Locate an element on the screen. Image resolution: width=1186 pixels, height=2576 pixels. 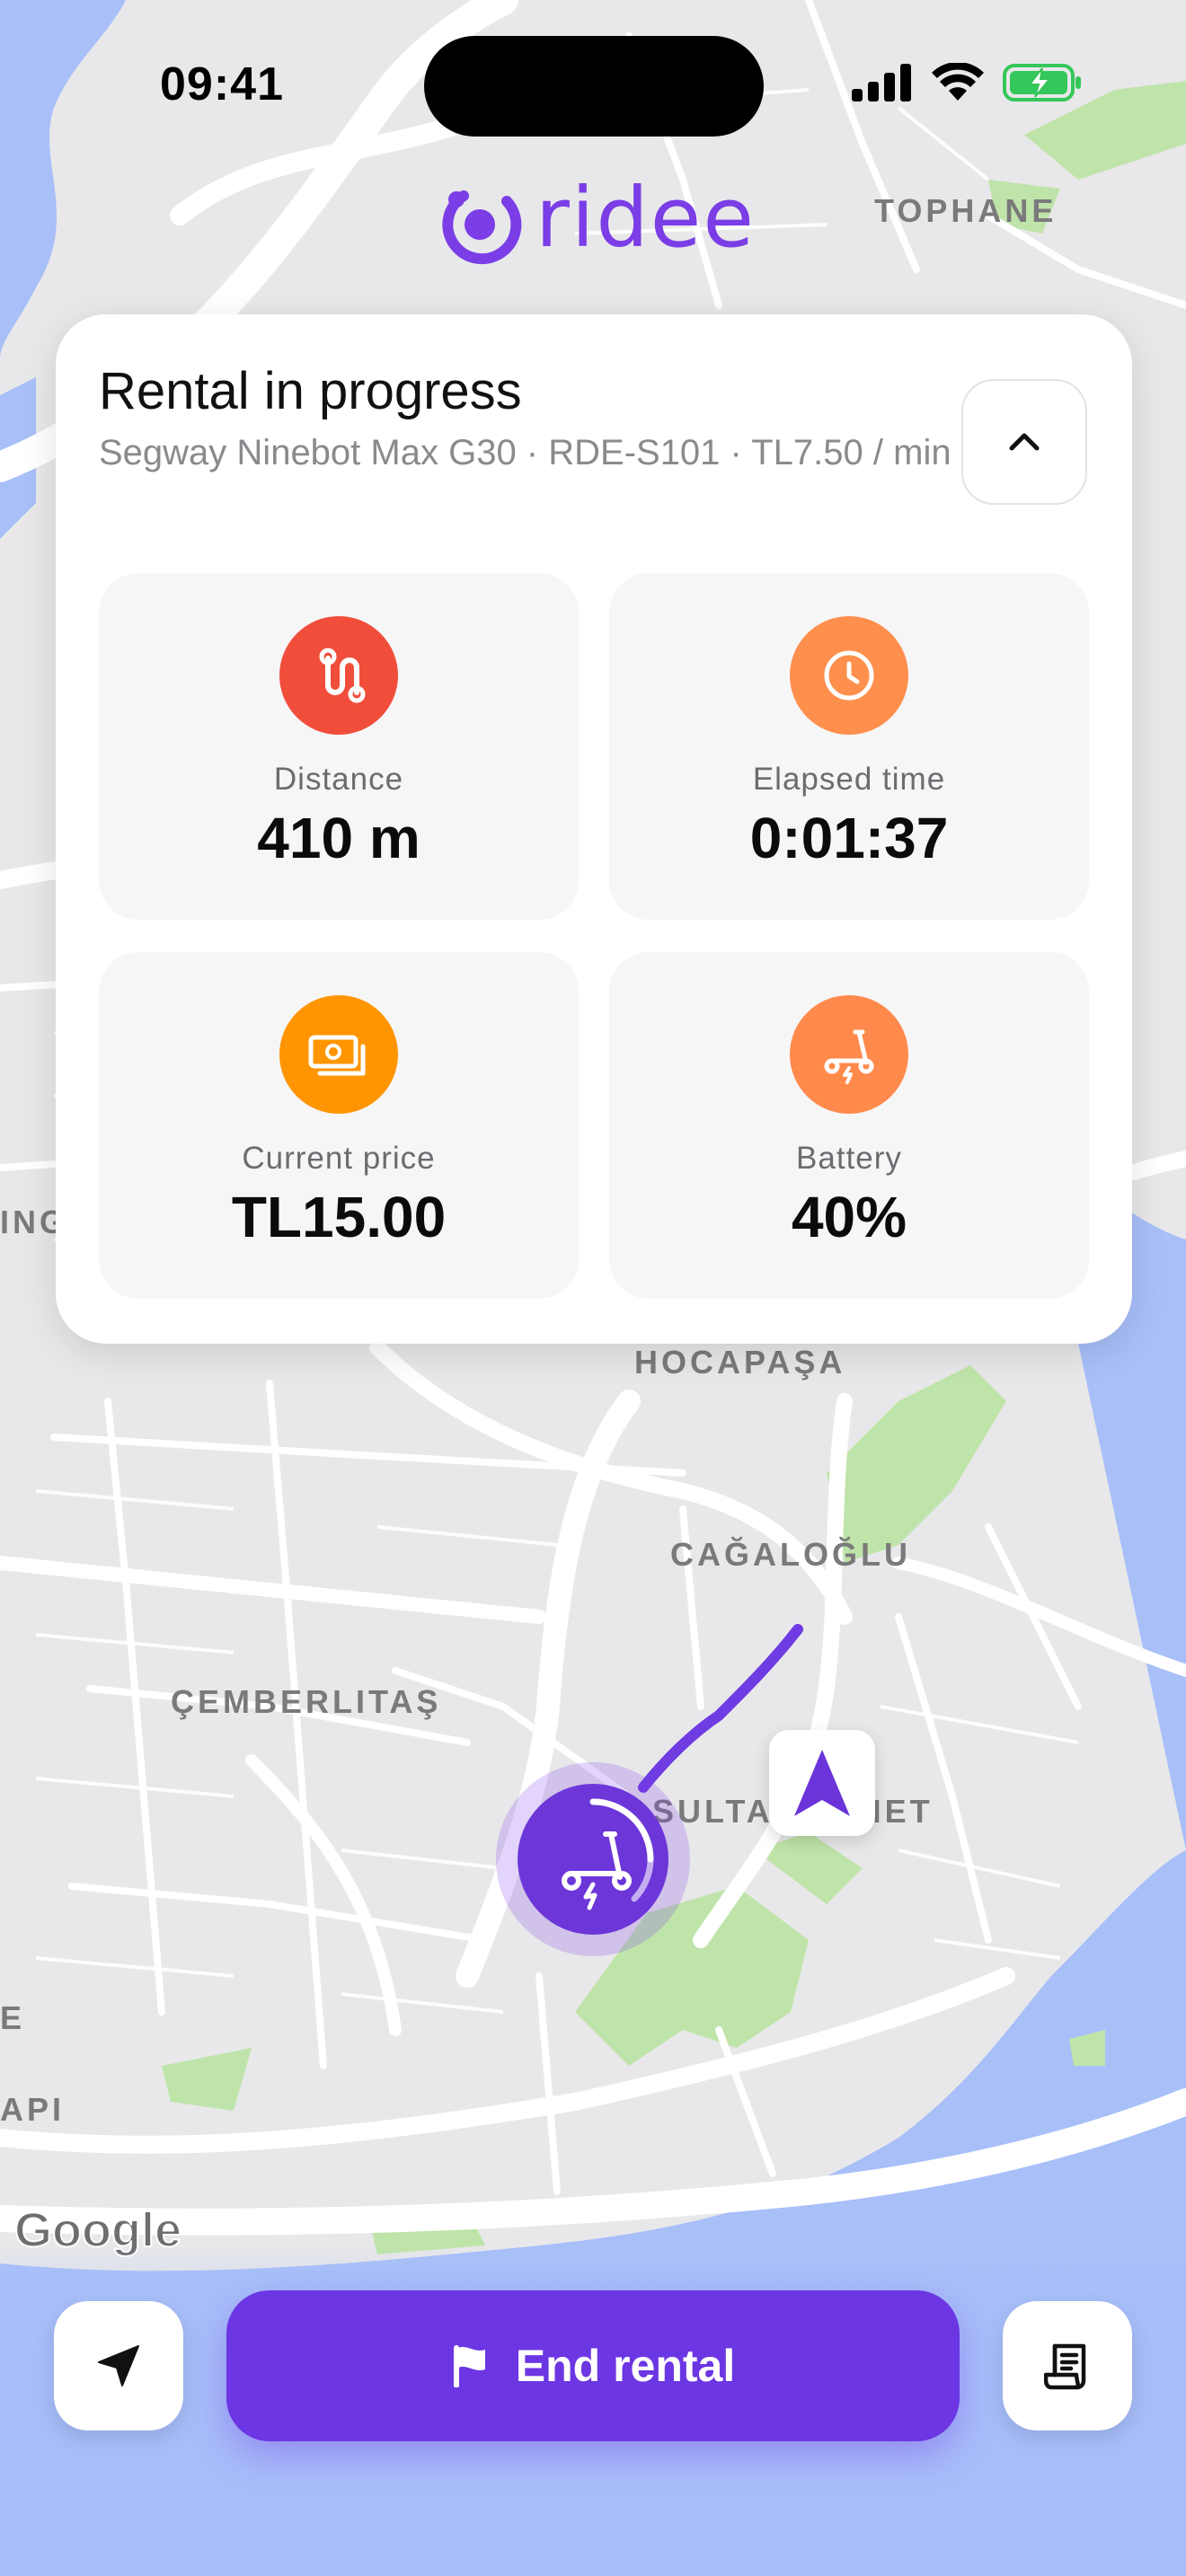
chevron-up-icon is located at coordinates (1024, 442).